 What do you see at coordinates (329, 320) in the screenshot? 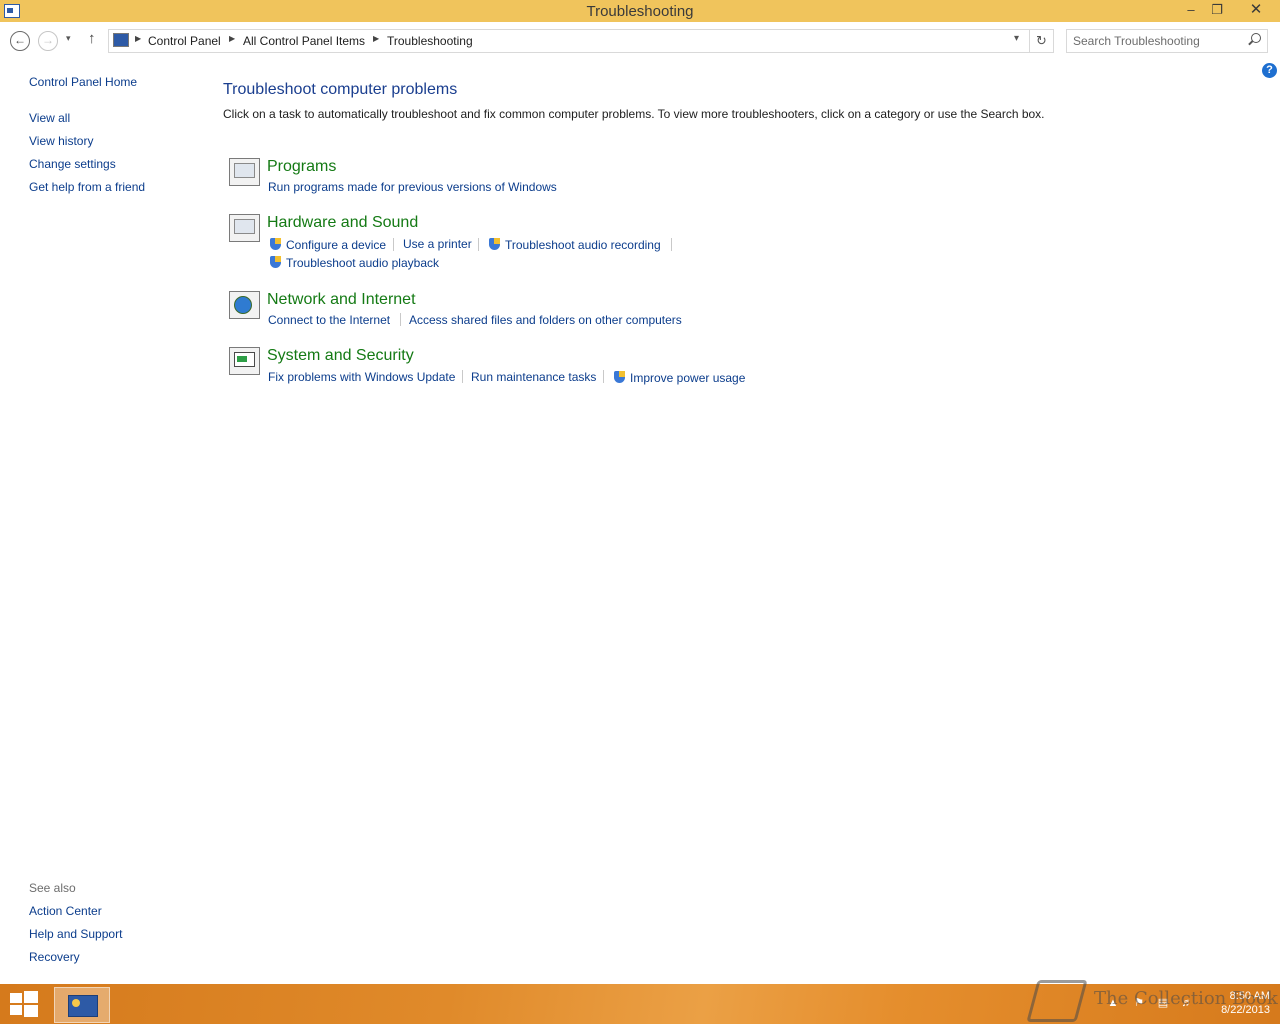
I see `task-connect-internet: Connect to the Internet` at bounding box center [329, 320].